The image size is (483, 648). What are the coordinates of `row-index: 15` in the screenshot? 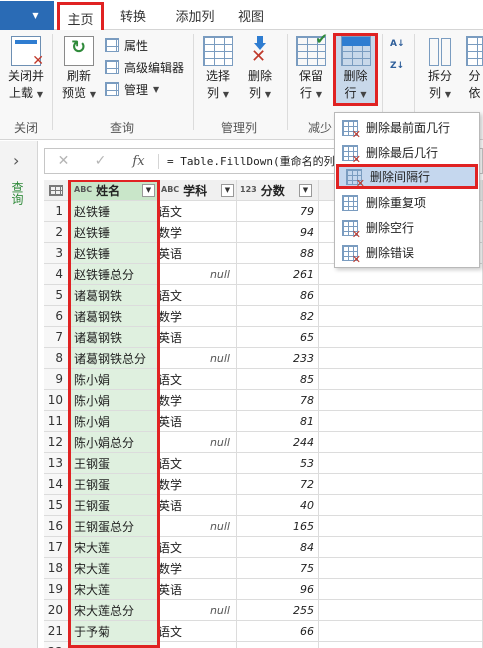 It's located at (56, 505).